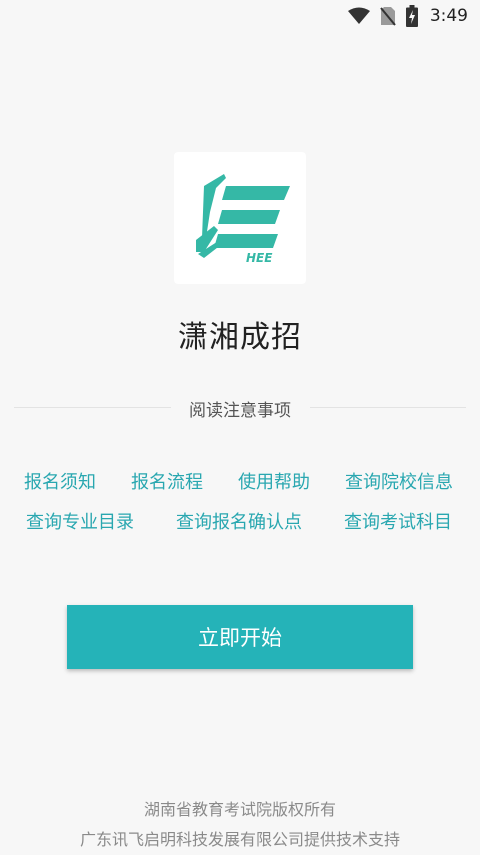 This screenshot has height=855, width=480. I want to click on footer-copyright: 湖南省教育考试院版权所有, so click(239, 809).